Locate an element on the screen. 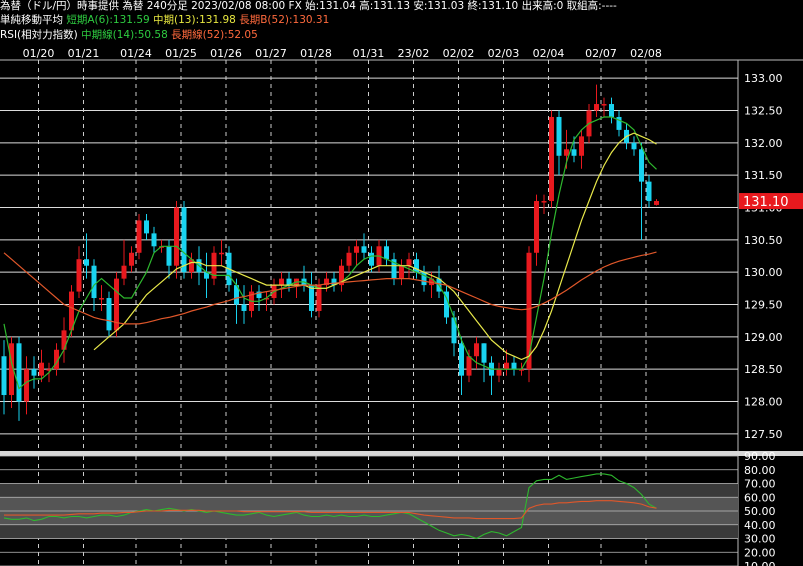 Image resolution: width=803 pixels, height=566 pixels. price-tick-label: 133.00 is located at coordinates (763, 78).